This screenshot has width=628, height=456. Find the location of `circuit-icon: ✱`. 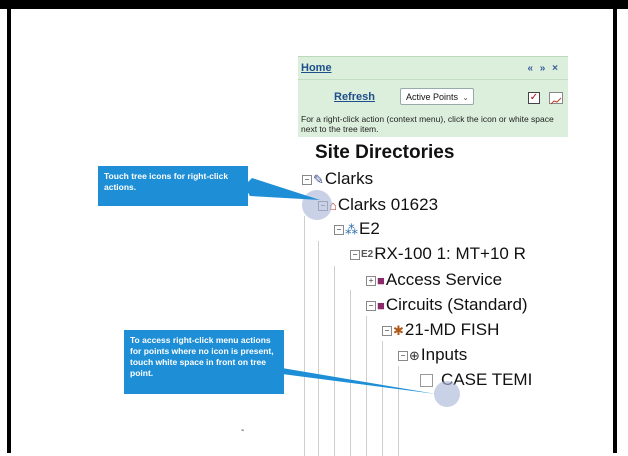

circuit-icon: ✱ is located at coordinates (398, 331).